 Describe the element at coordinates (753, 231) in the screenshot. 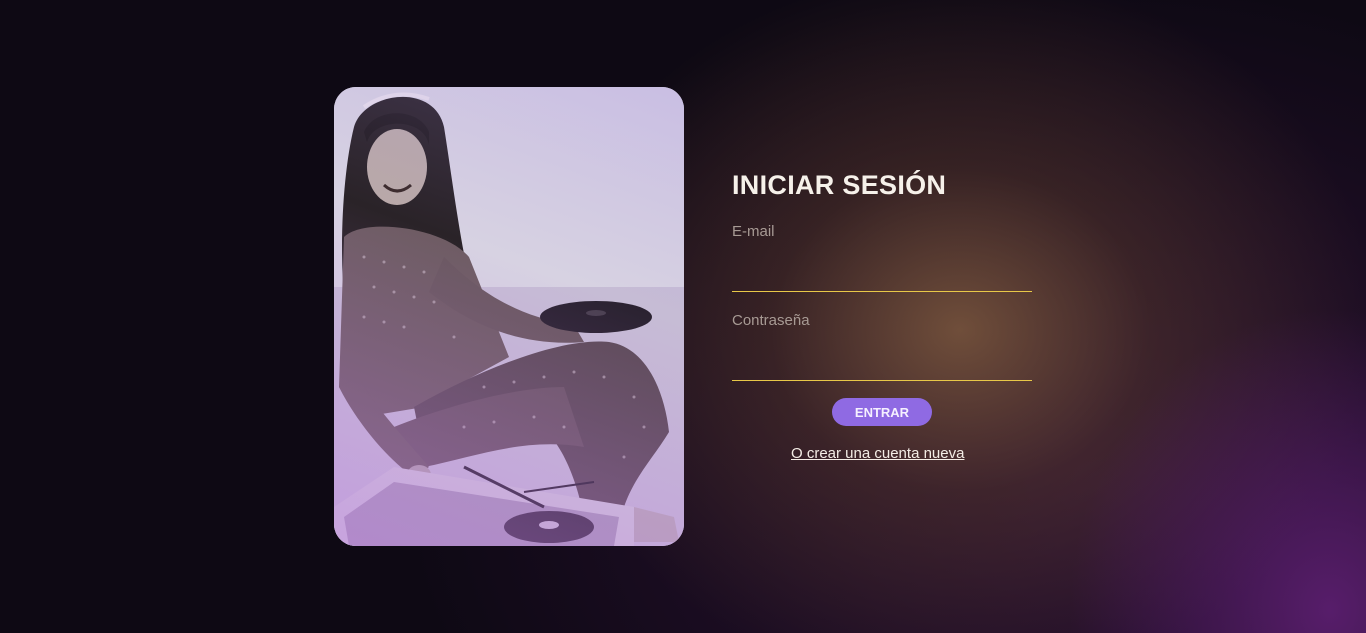

I see `email-label: E-mail` at that location.